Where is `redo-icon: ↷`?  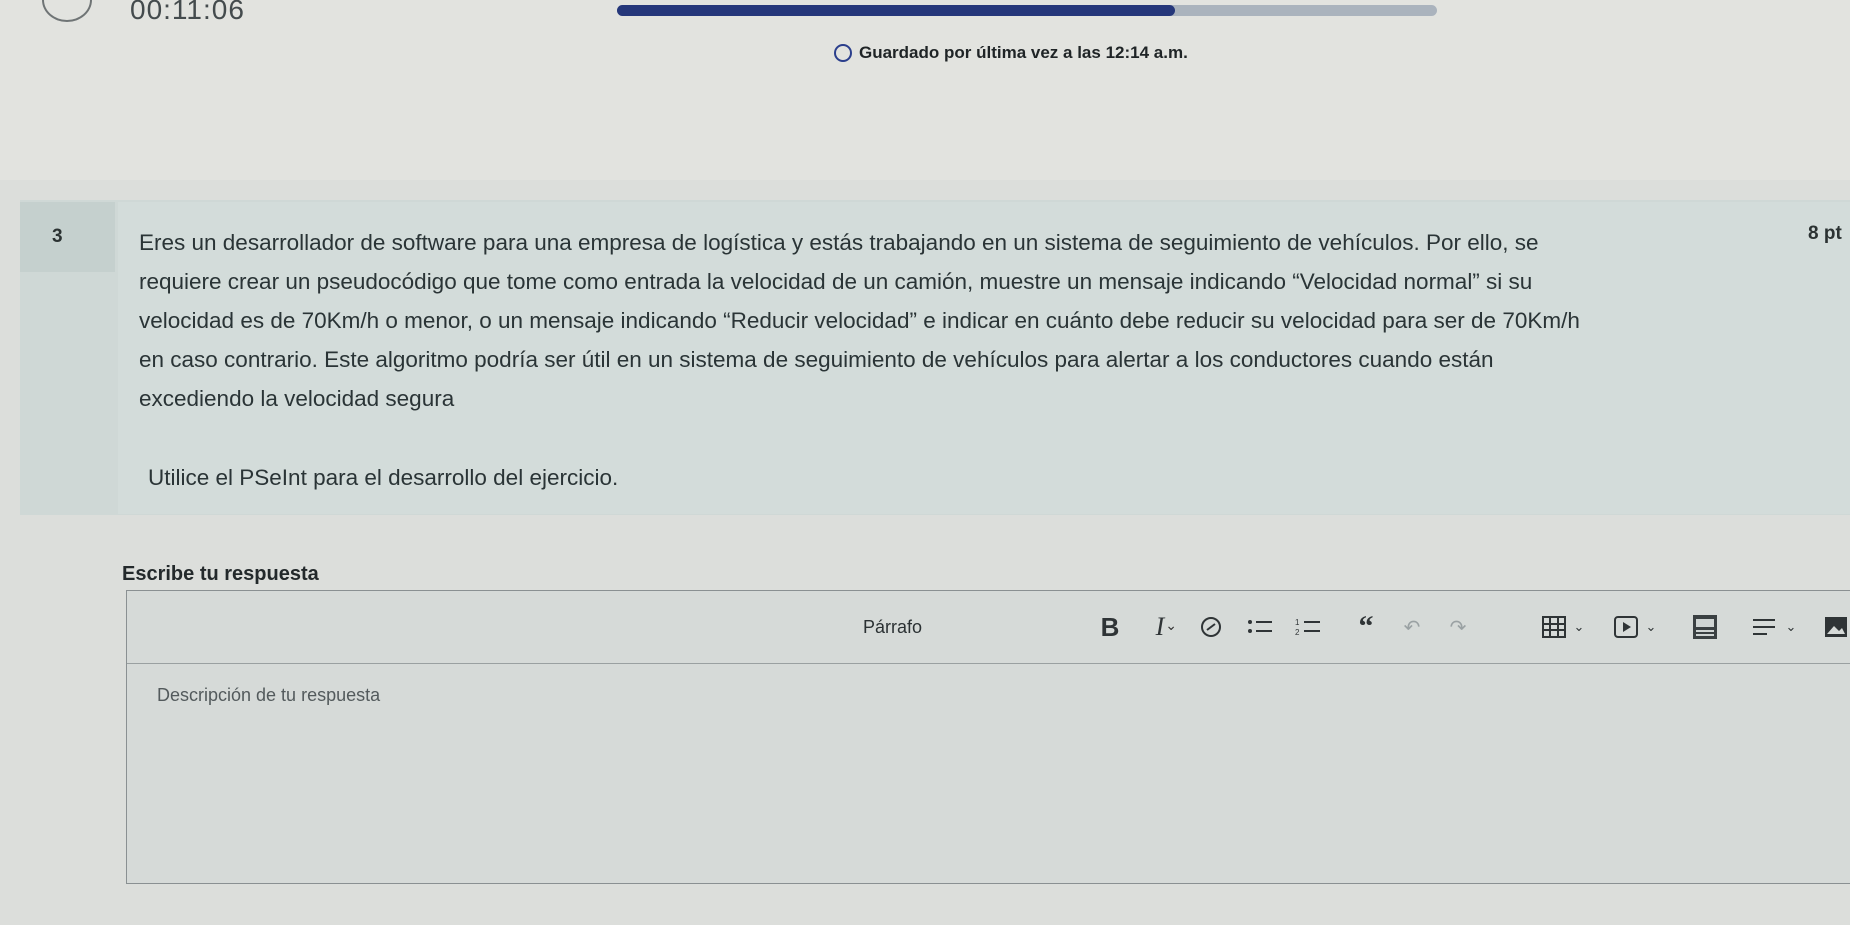 redo-icon: ↷ is located at coordinates (1458, 627).